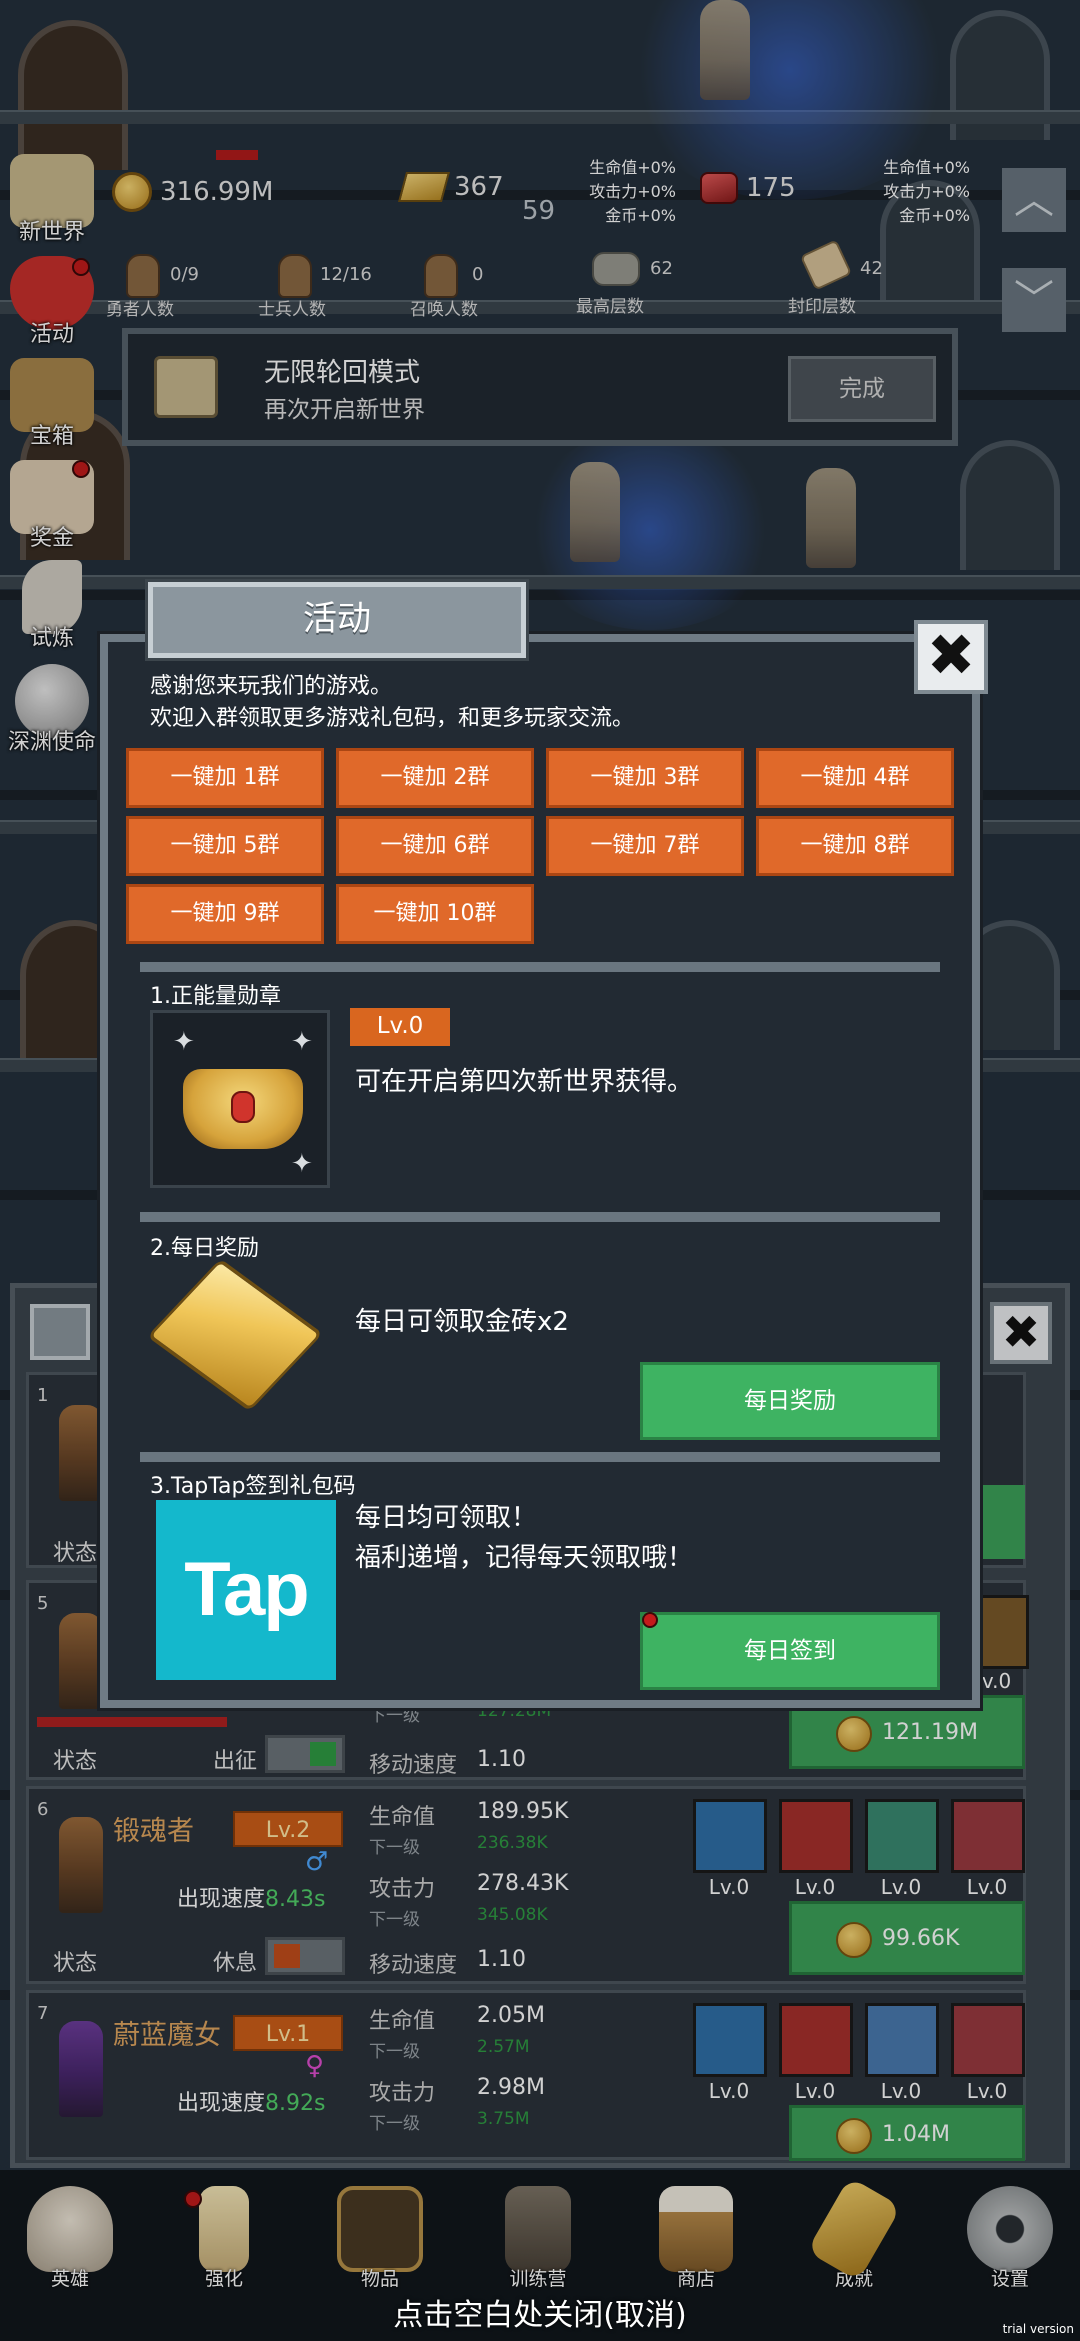 This screenshot has width=1080, height=2341. Describe the element at coordinates (645, 846) in the screenshot. I see `join-group-7-button: 一键加 7群` at that location.